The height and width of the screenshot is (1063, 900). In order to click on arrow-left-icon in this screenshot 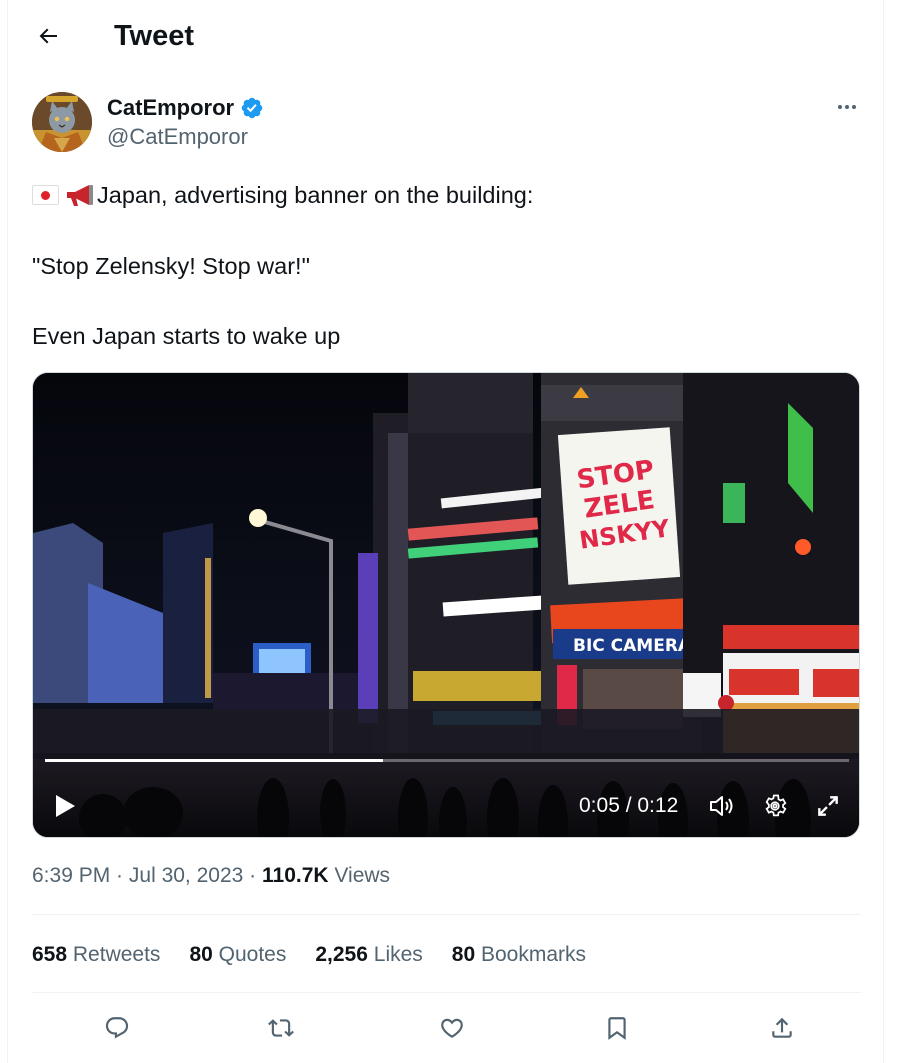, I will do `click(48, 36)`.